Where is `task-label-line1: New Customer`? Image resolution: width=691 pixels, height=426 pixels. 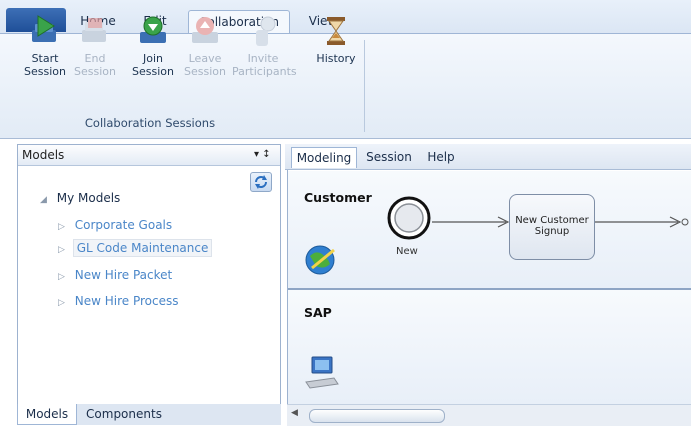 task-label-line1: New Customer is located at coordinates (552, 220).